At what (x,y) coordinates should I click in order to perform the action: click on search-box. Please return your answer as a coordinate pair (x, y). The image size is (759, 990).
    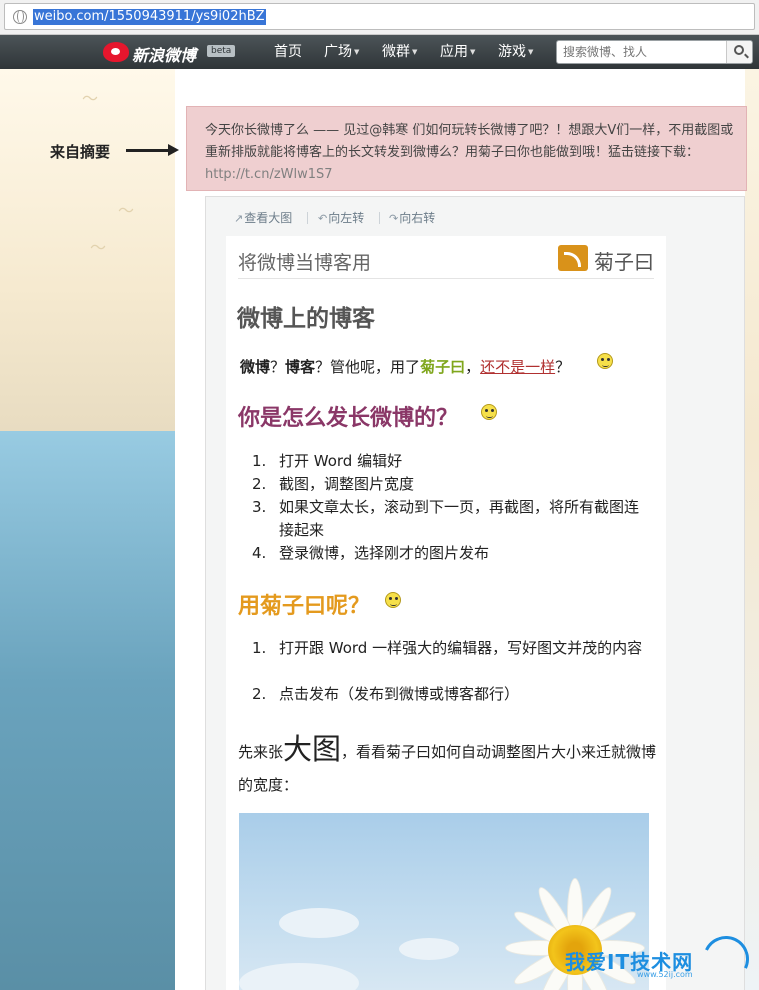
    Looking at the image, I should click on (654, 52).